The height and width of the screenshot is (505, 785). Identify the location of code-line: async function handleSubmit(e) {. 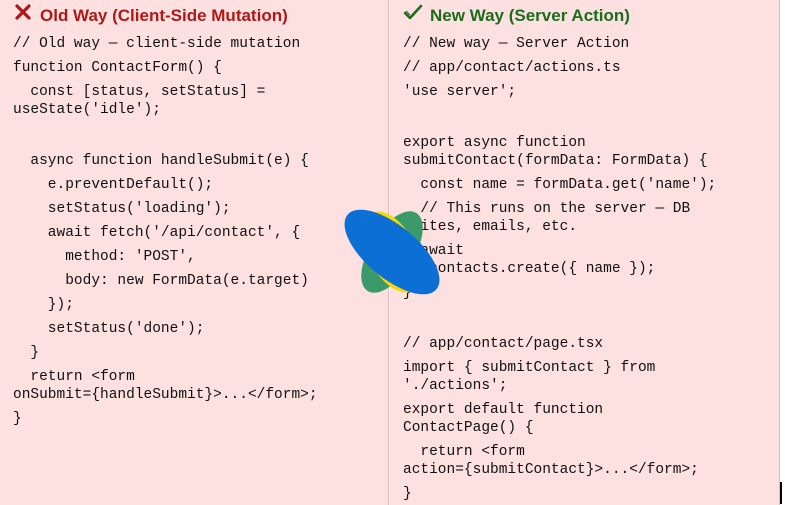
(161, 161).